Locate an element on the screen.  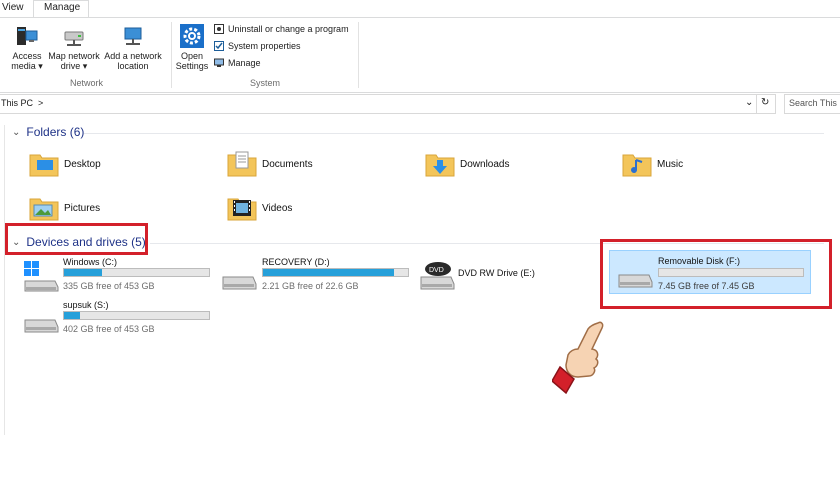
documents-folder-icon is located at coordinates (242, 164).